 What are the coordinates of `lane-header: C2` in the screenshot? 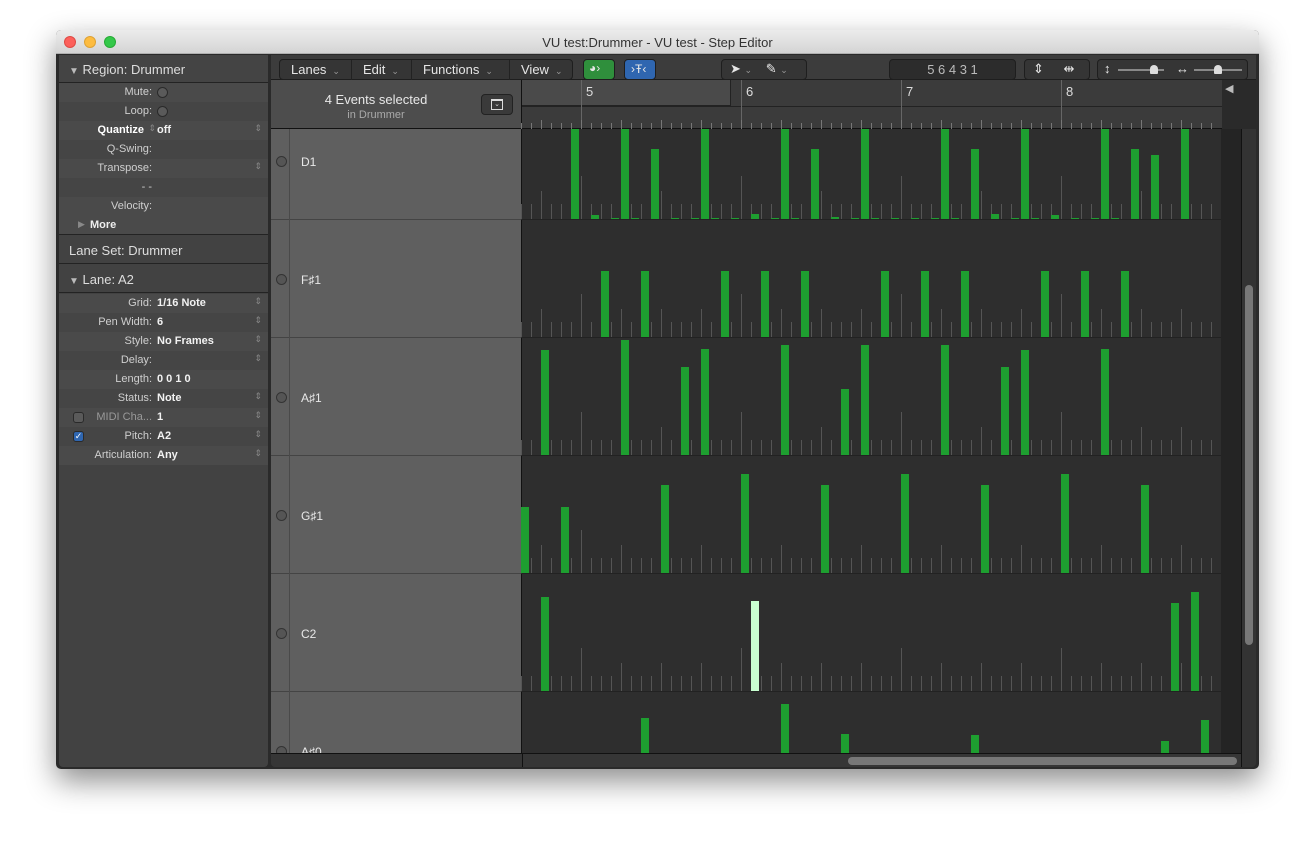 It's located at (396, 633).